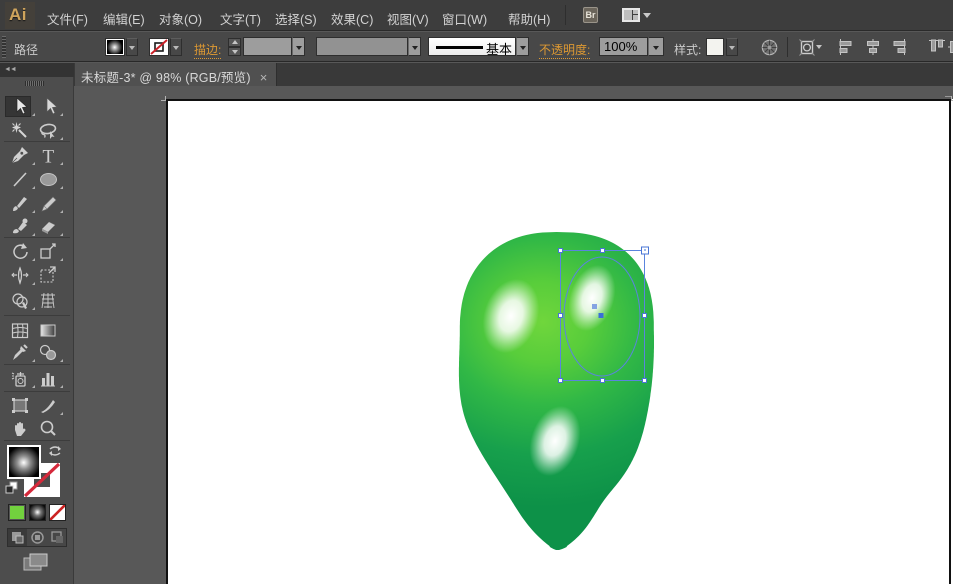  Describe the element at coordinates (49, 157) in the screenshot. I see `svg-text: T` at that location.